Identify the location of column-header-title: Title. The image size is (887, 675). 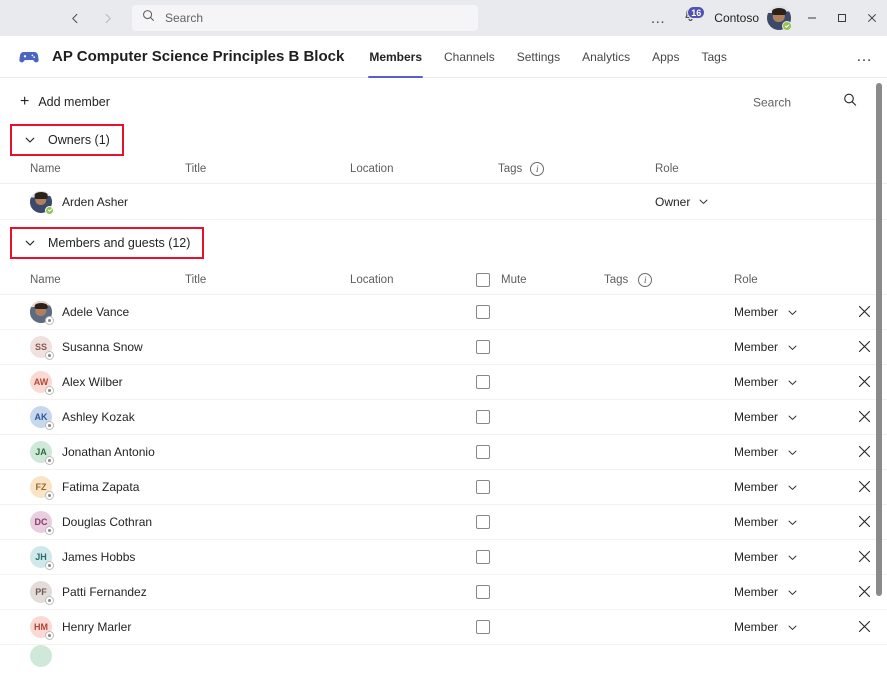
(196, 279).